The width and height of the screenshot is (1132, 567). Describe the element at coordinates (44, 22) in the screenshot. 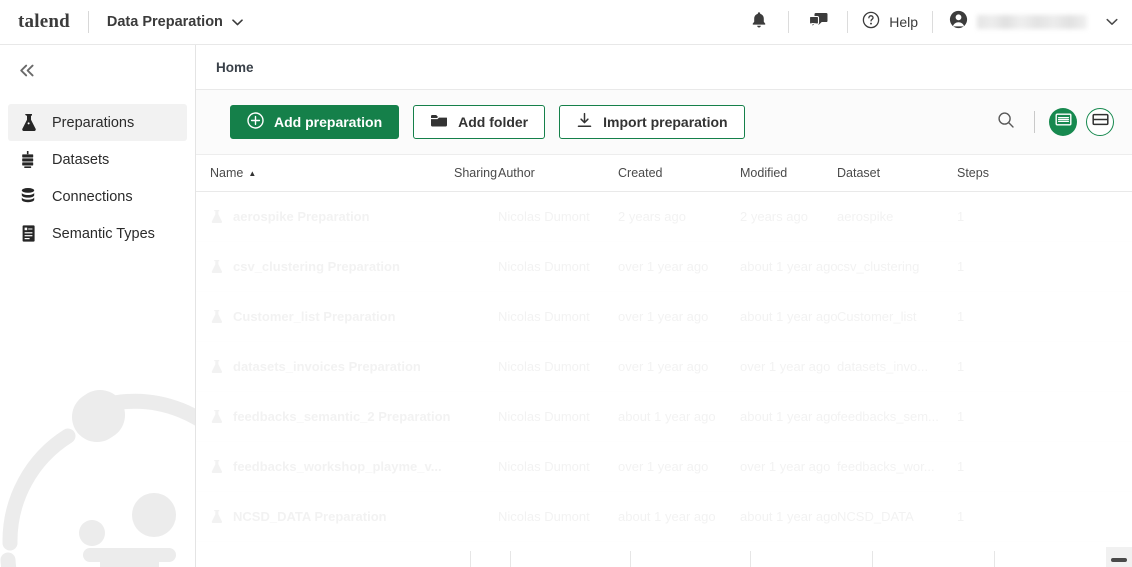

I see `talend-logo: talend` at that location.